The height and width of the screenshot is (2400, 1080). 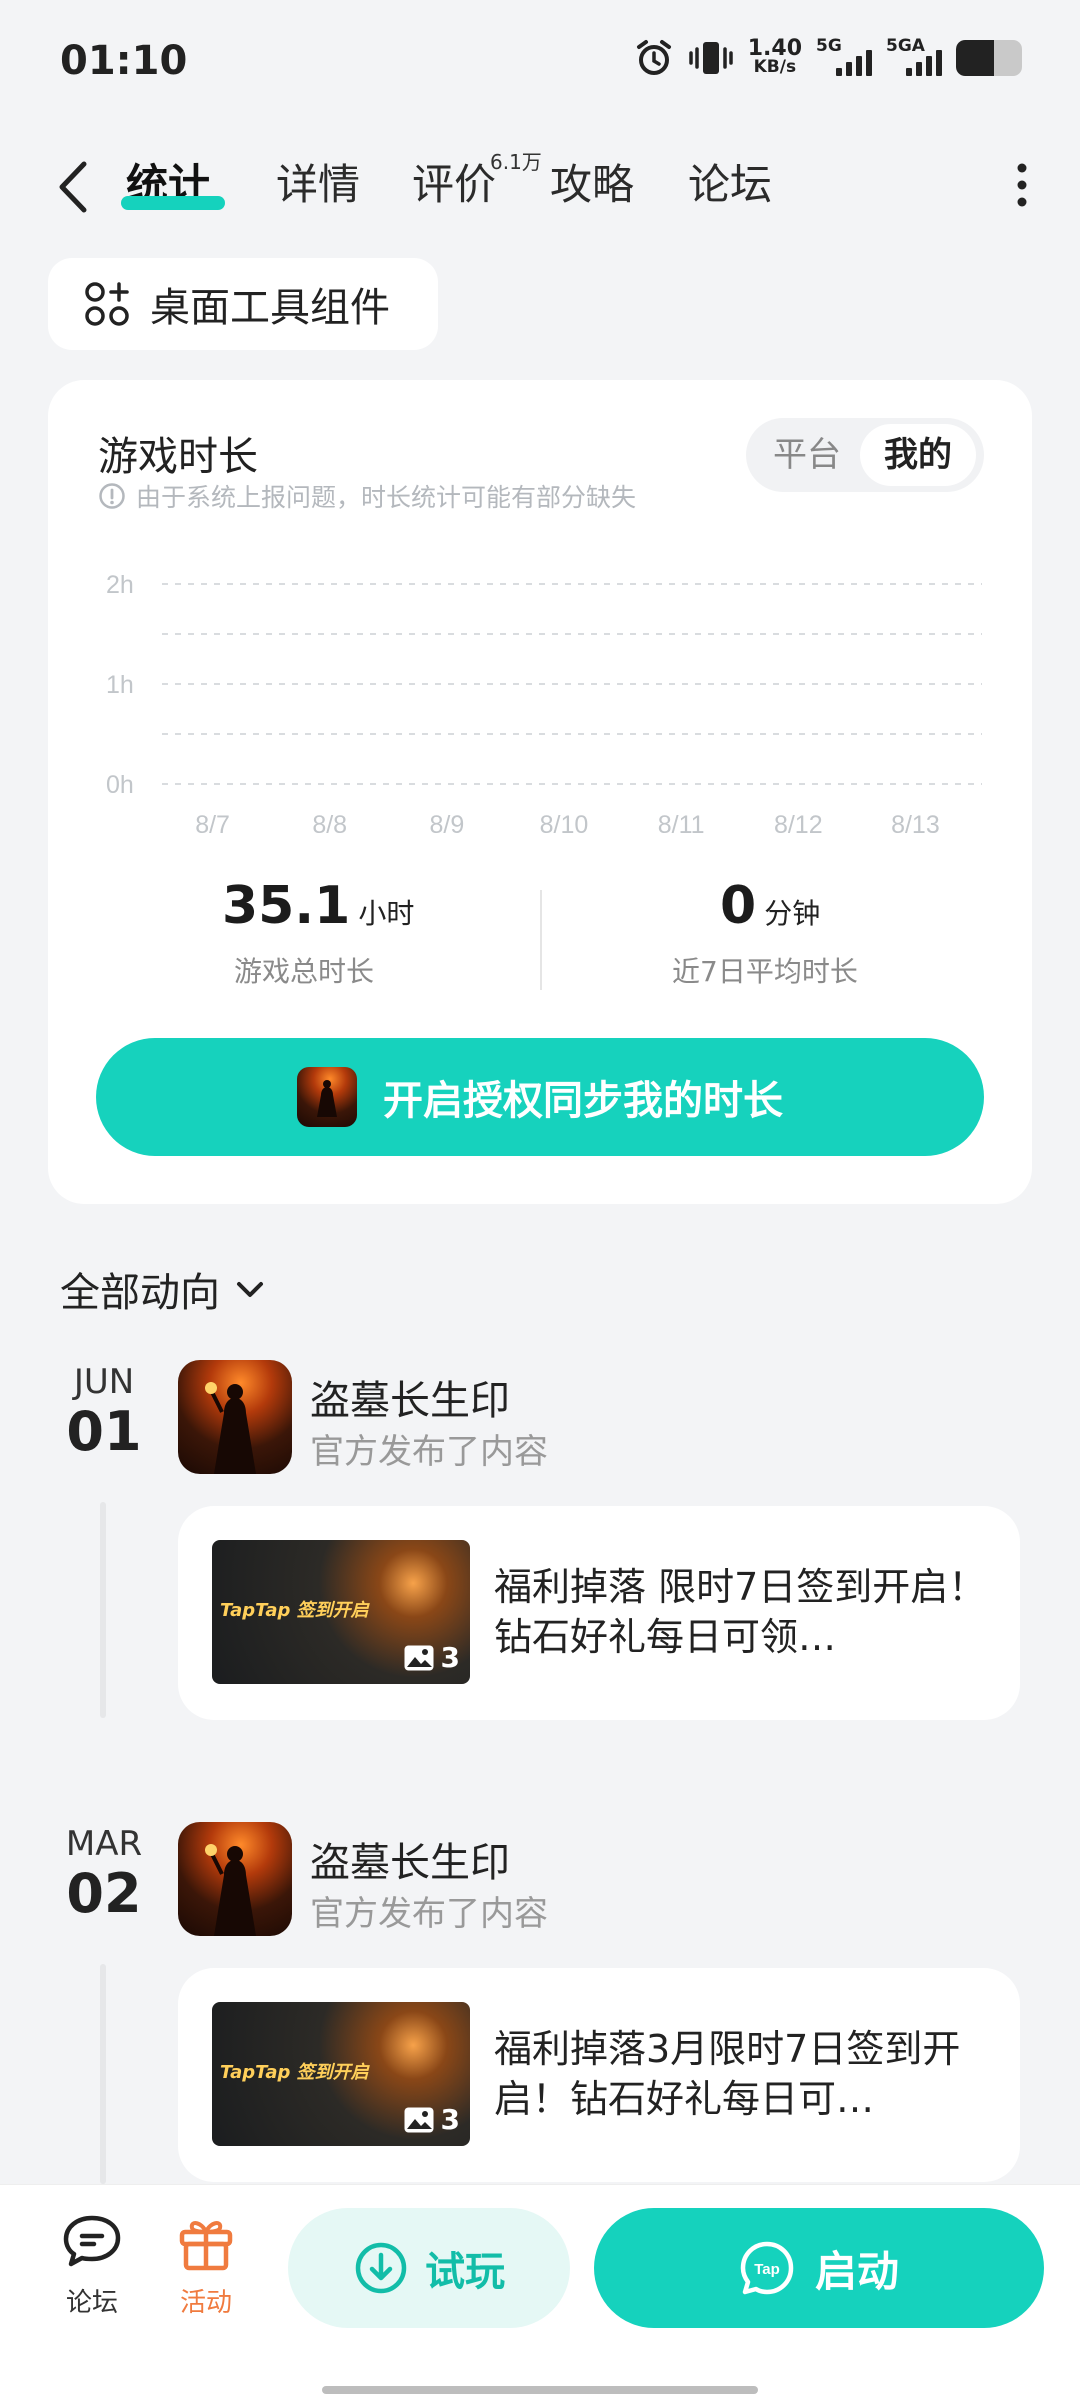 I want to click on launch-label: 启动, so click(x=856, y=2271).